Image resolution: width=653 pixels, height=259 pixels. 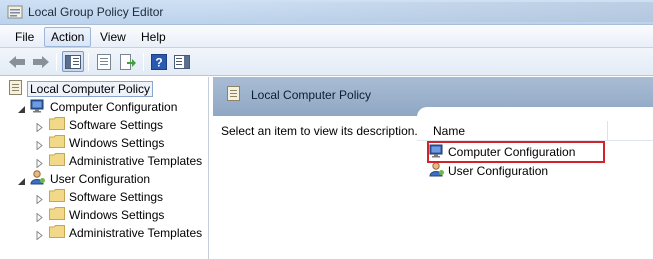 What do you see at coordinates (100, 179) in the screenshot?
I see `tree-item-label: User Configuration` at bounding box center [100, 179].